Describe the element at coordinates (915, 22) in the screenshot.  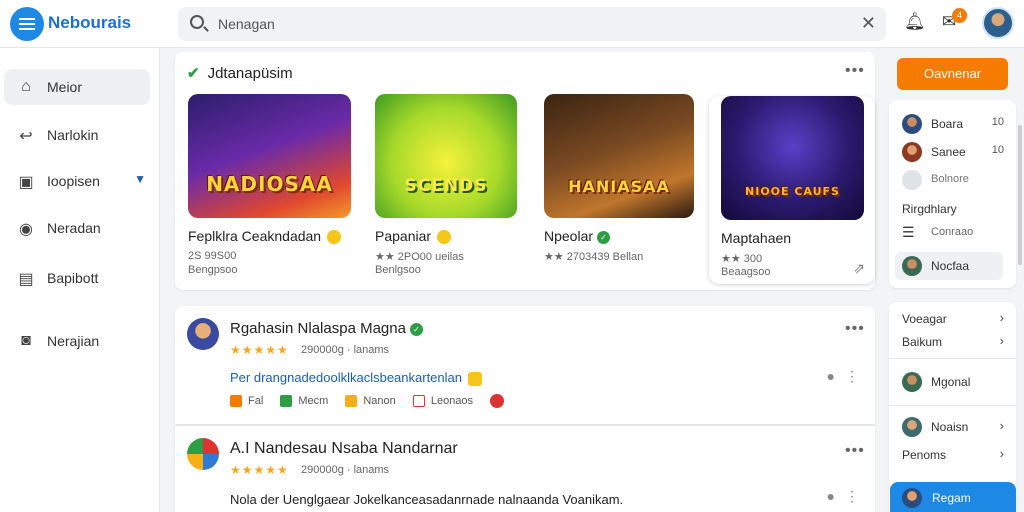
I see `bell-icon: 🔔︎` at that location.